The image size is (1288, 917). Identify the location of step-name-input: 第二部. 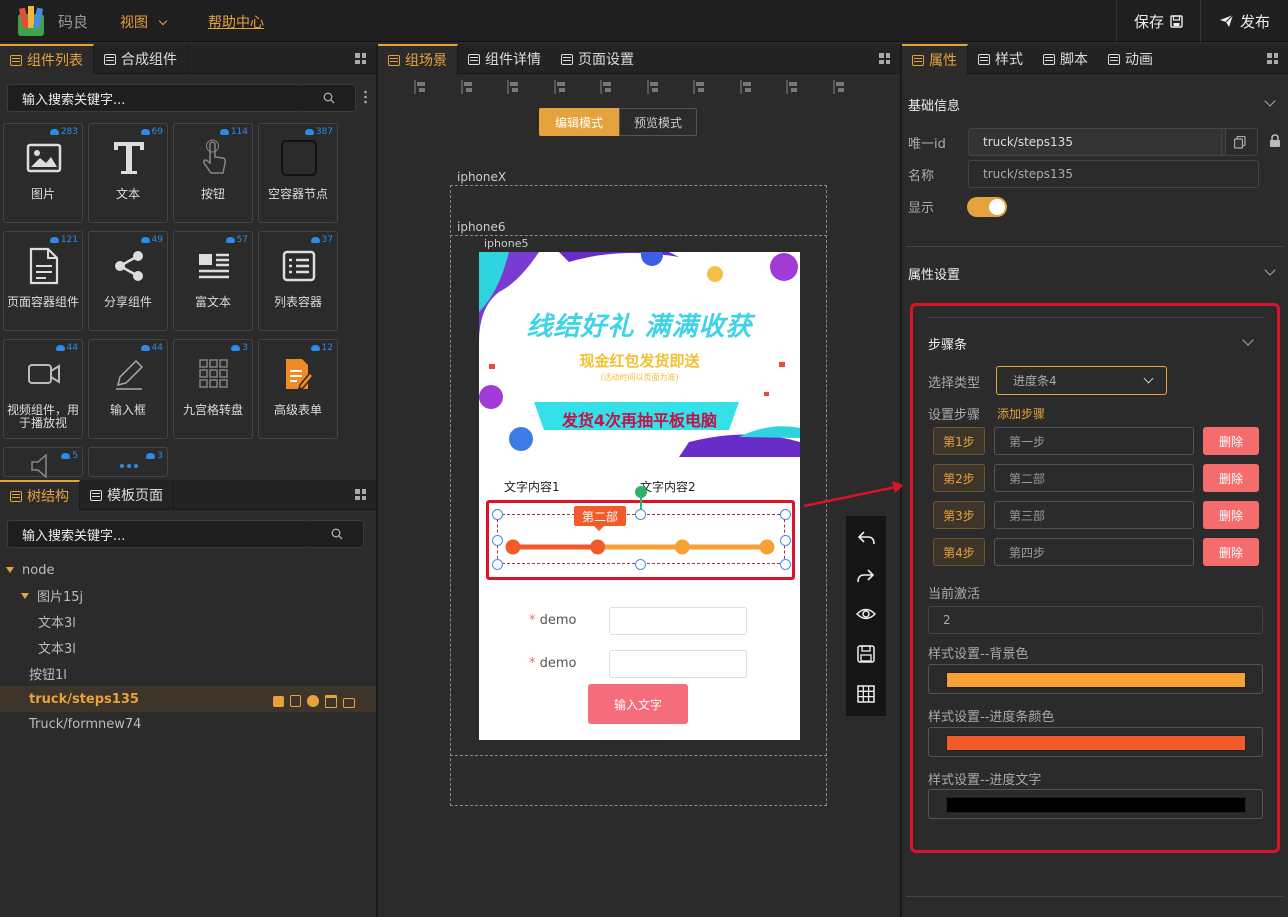
(1094, 478).